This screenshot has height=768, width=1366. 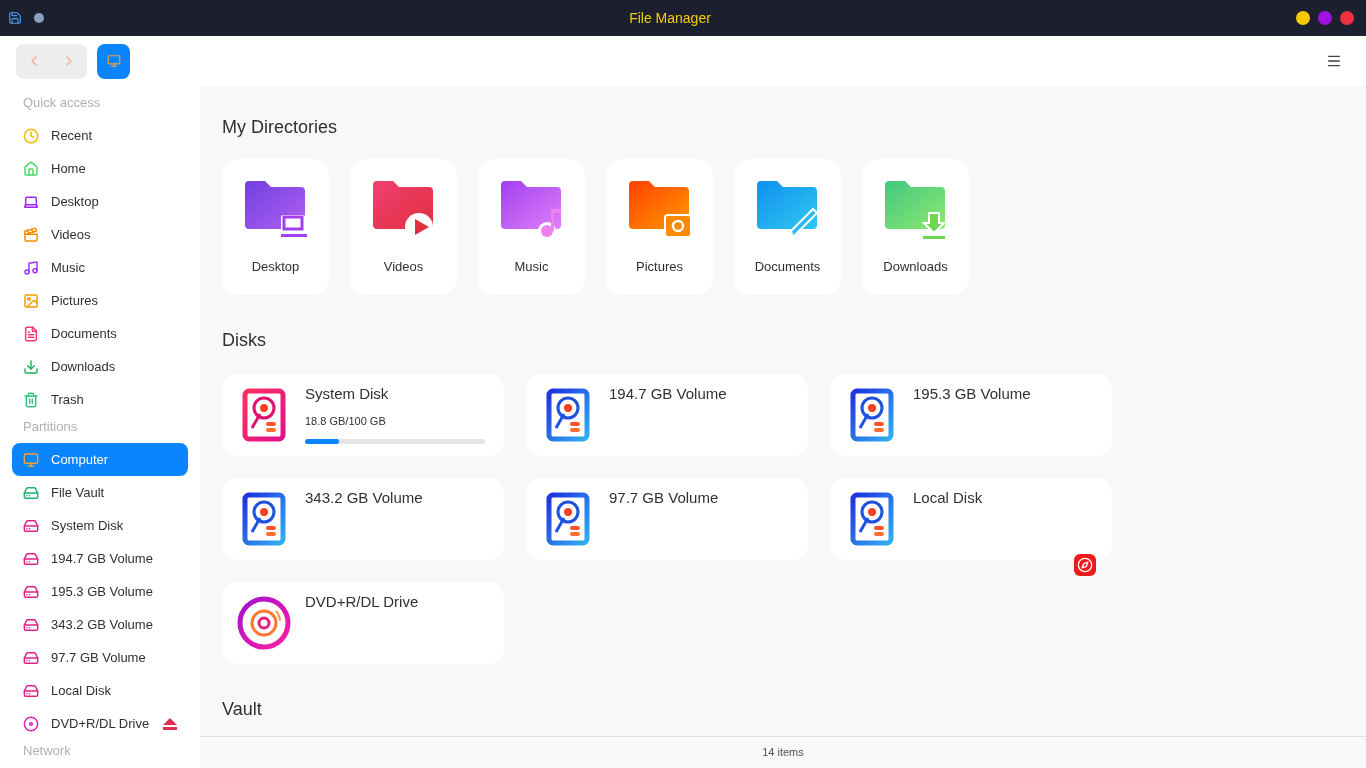 What do you see at coordinates (31, 366) in the screenshot?
I see `download-icon` at bounding box center [31, 366].